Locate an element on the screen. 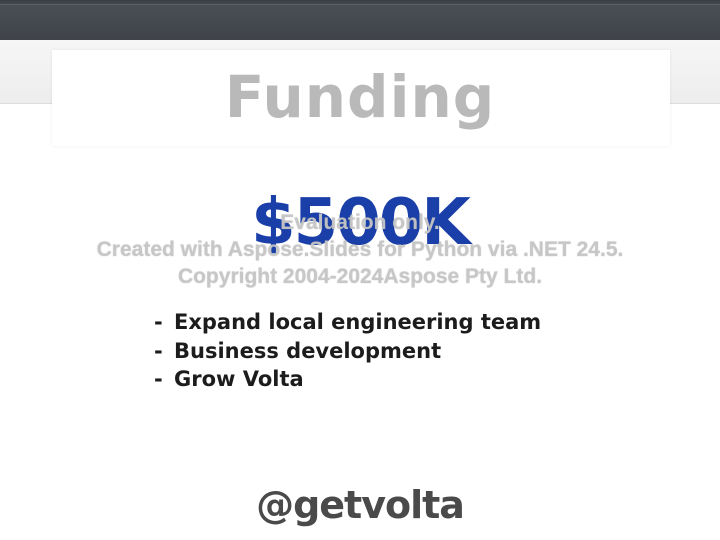  list-item: - Grow Volta is located at coordinates (347, 379).